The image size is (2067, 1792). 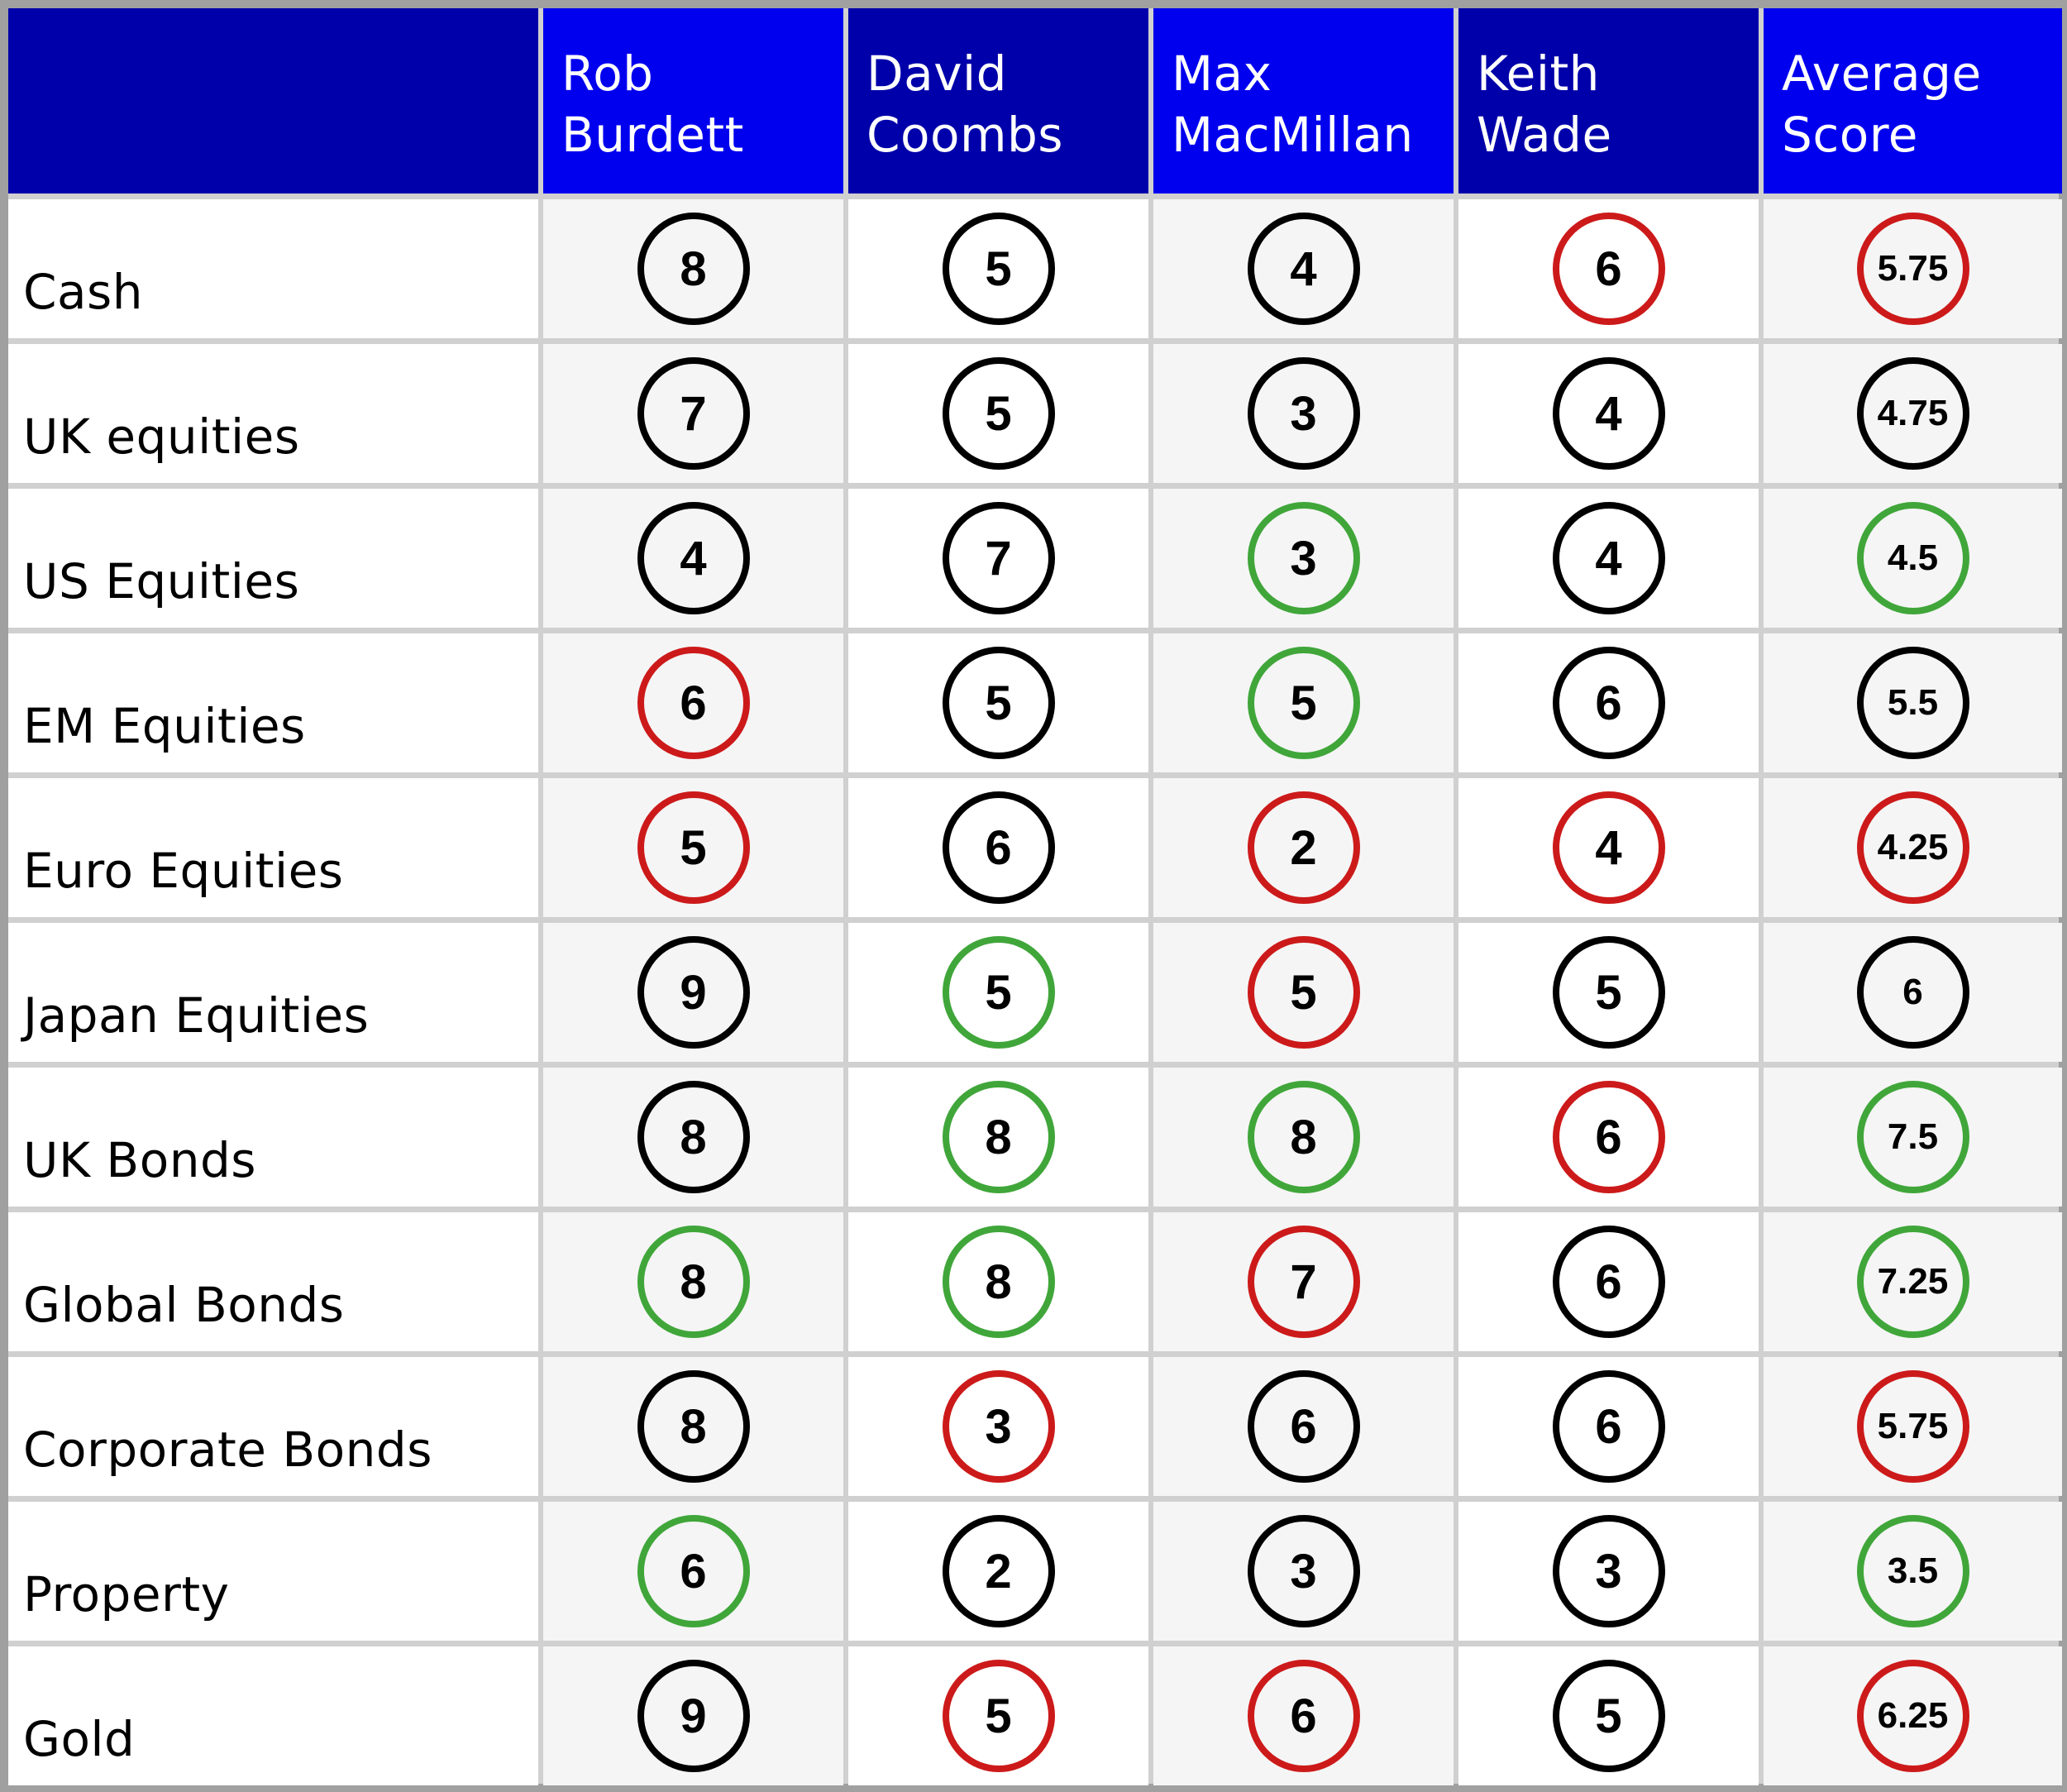 What do you see at coordinates (273, 1281) in the screenshot?
I see `row-label: Global Bonds` at bounding box center [273, 1281].